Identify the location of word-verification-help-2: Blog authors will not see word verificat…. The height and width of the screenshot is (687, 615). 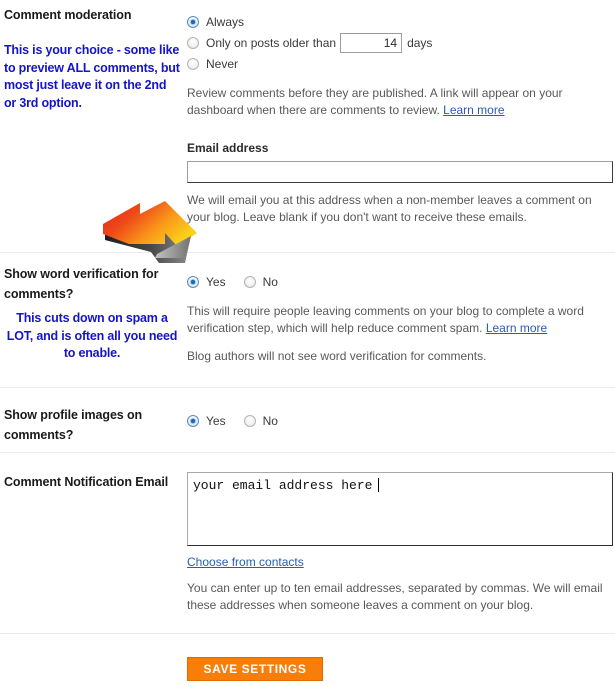
(337, 356).